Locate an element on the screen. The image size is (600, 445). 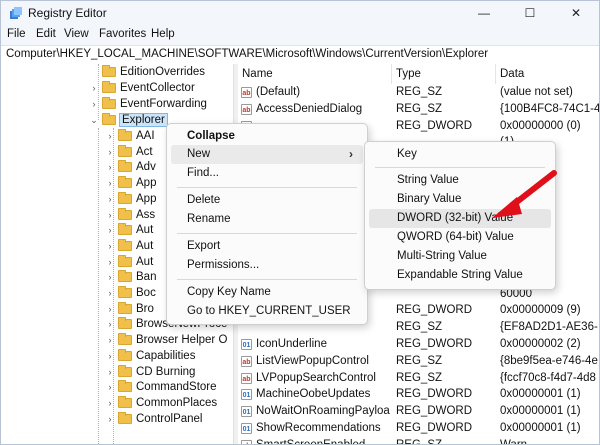
submenu-binary-value: Binary Value is located at coordinates (460, 199).